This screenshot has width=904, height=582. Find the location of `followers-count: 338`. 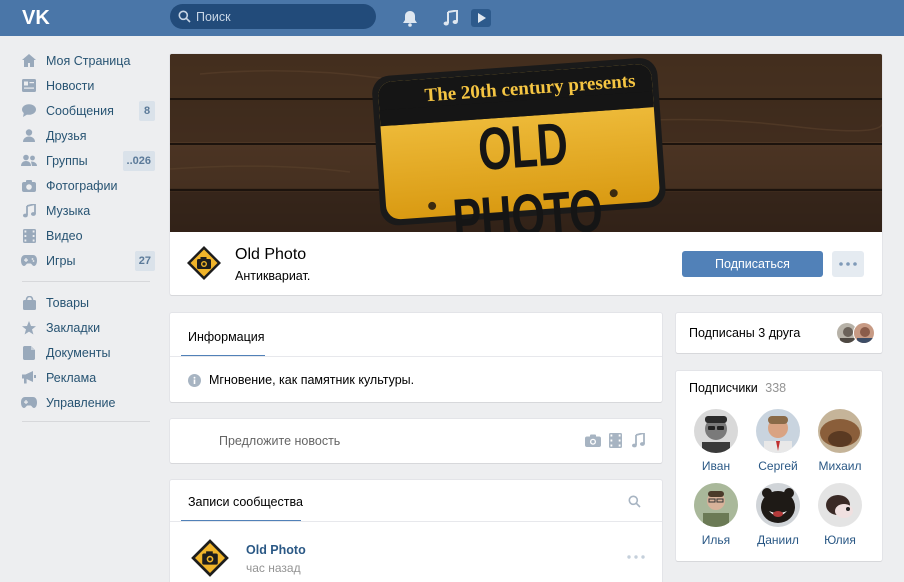

followers-count: 338 is located at coordinates (776, 388).